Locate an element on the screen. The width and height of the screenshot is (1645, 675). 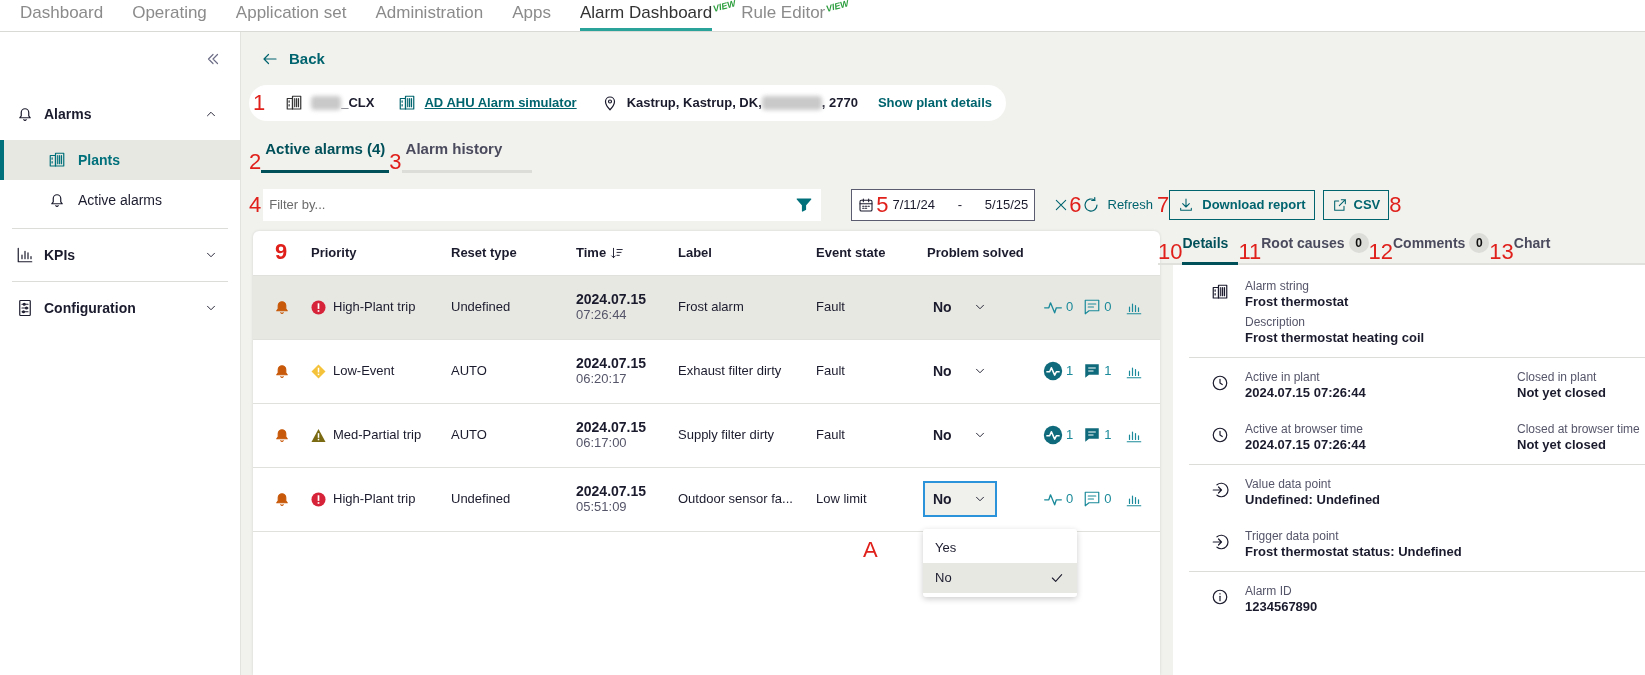
date-to: 5/15/25 is located at coordinates (1006, 204).